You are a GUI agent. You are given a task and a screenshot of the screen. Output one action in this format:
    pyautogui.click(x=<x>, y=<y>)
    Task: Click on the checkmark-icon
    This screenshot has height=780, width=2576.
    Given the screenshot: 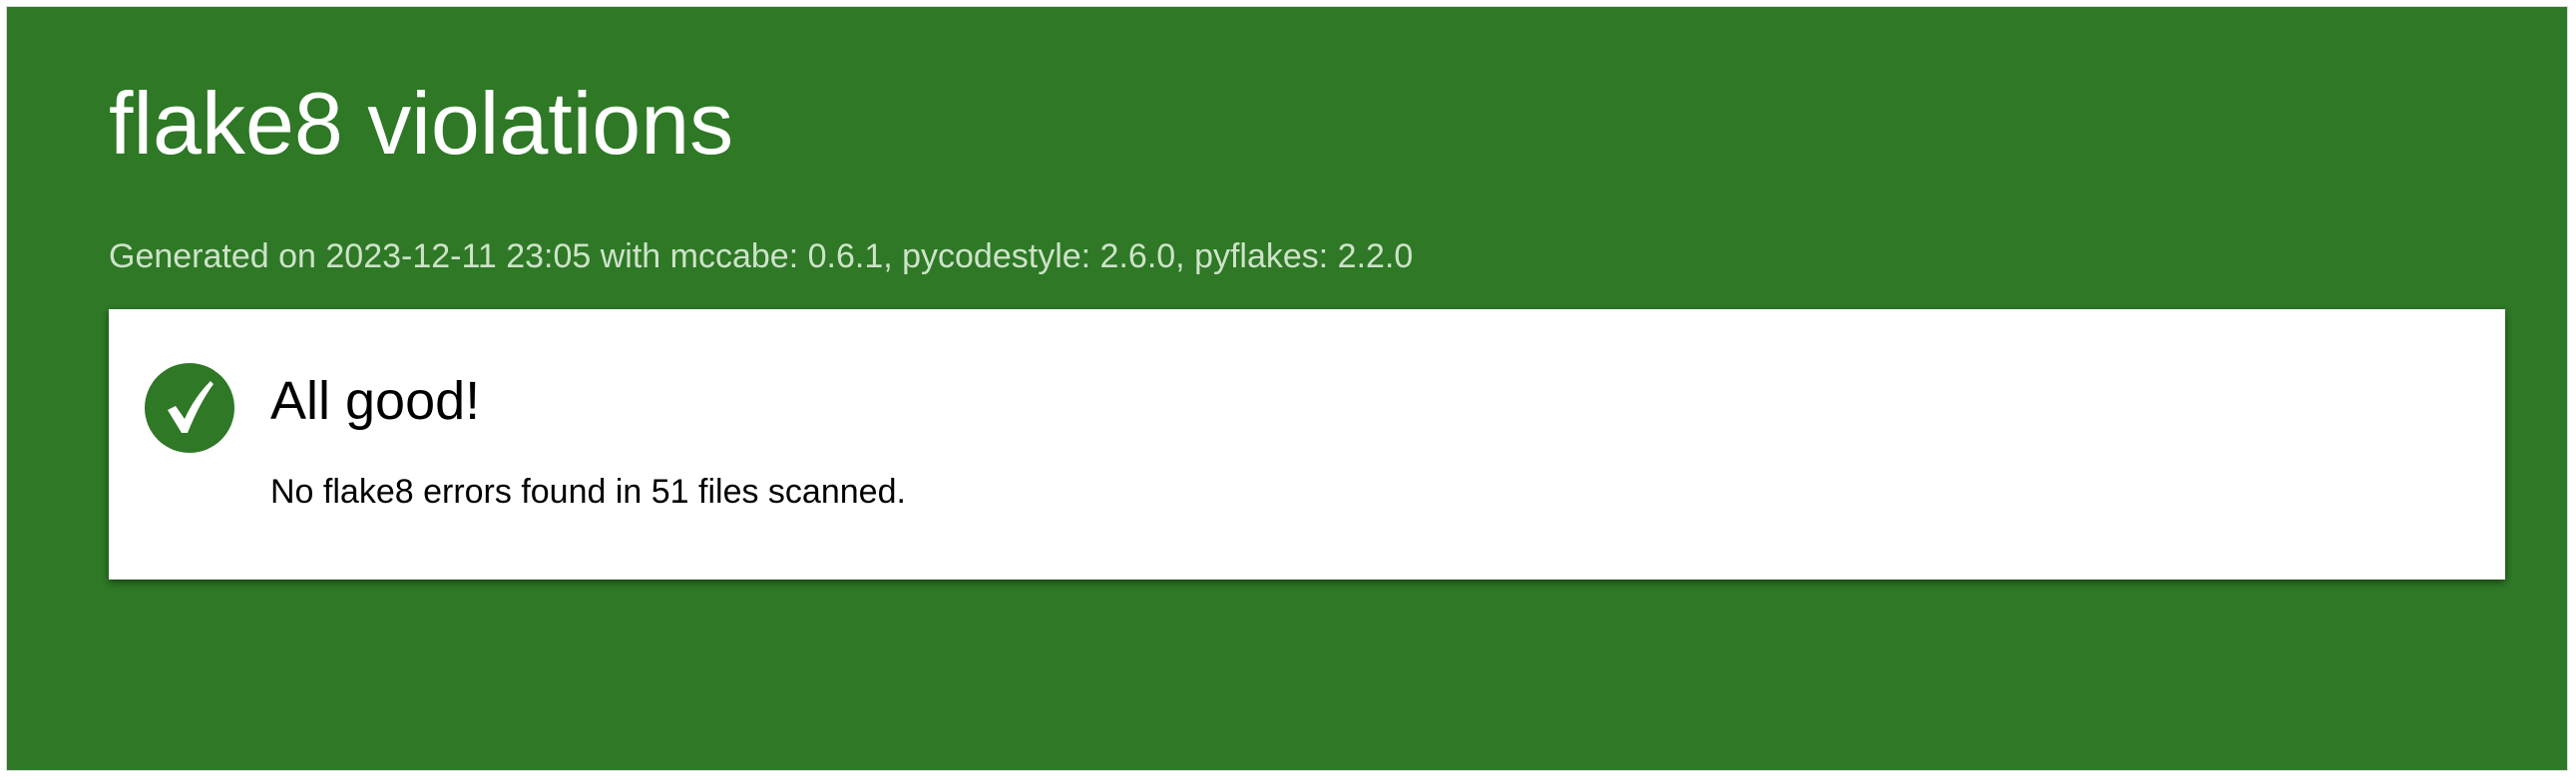 What is the action you would take?
    pyautogui.click(x=189, y=408)
    